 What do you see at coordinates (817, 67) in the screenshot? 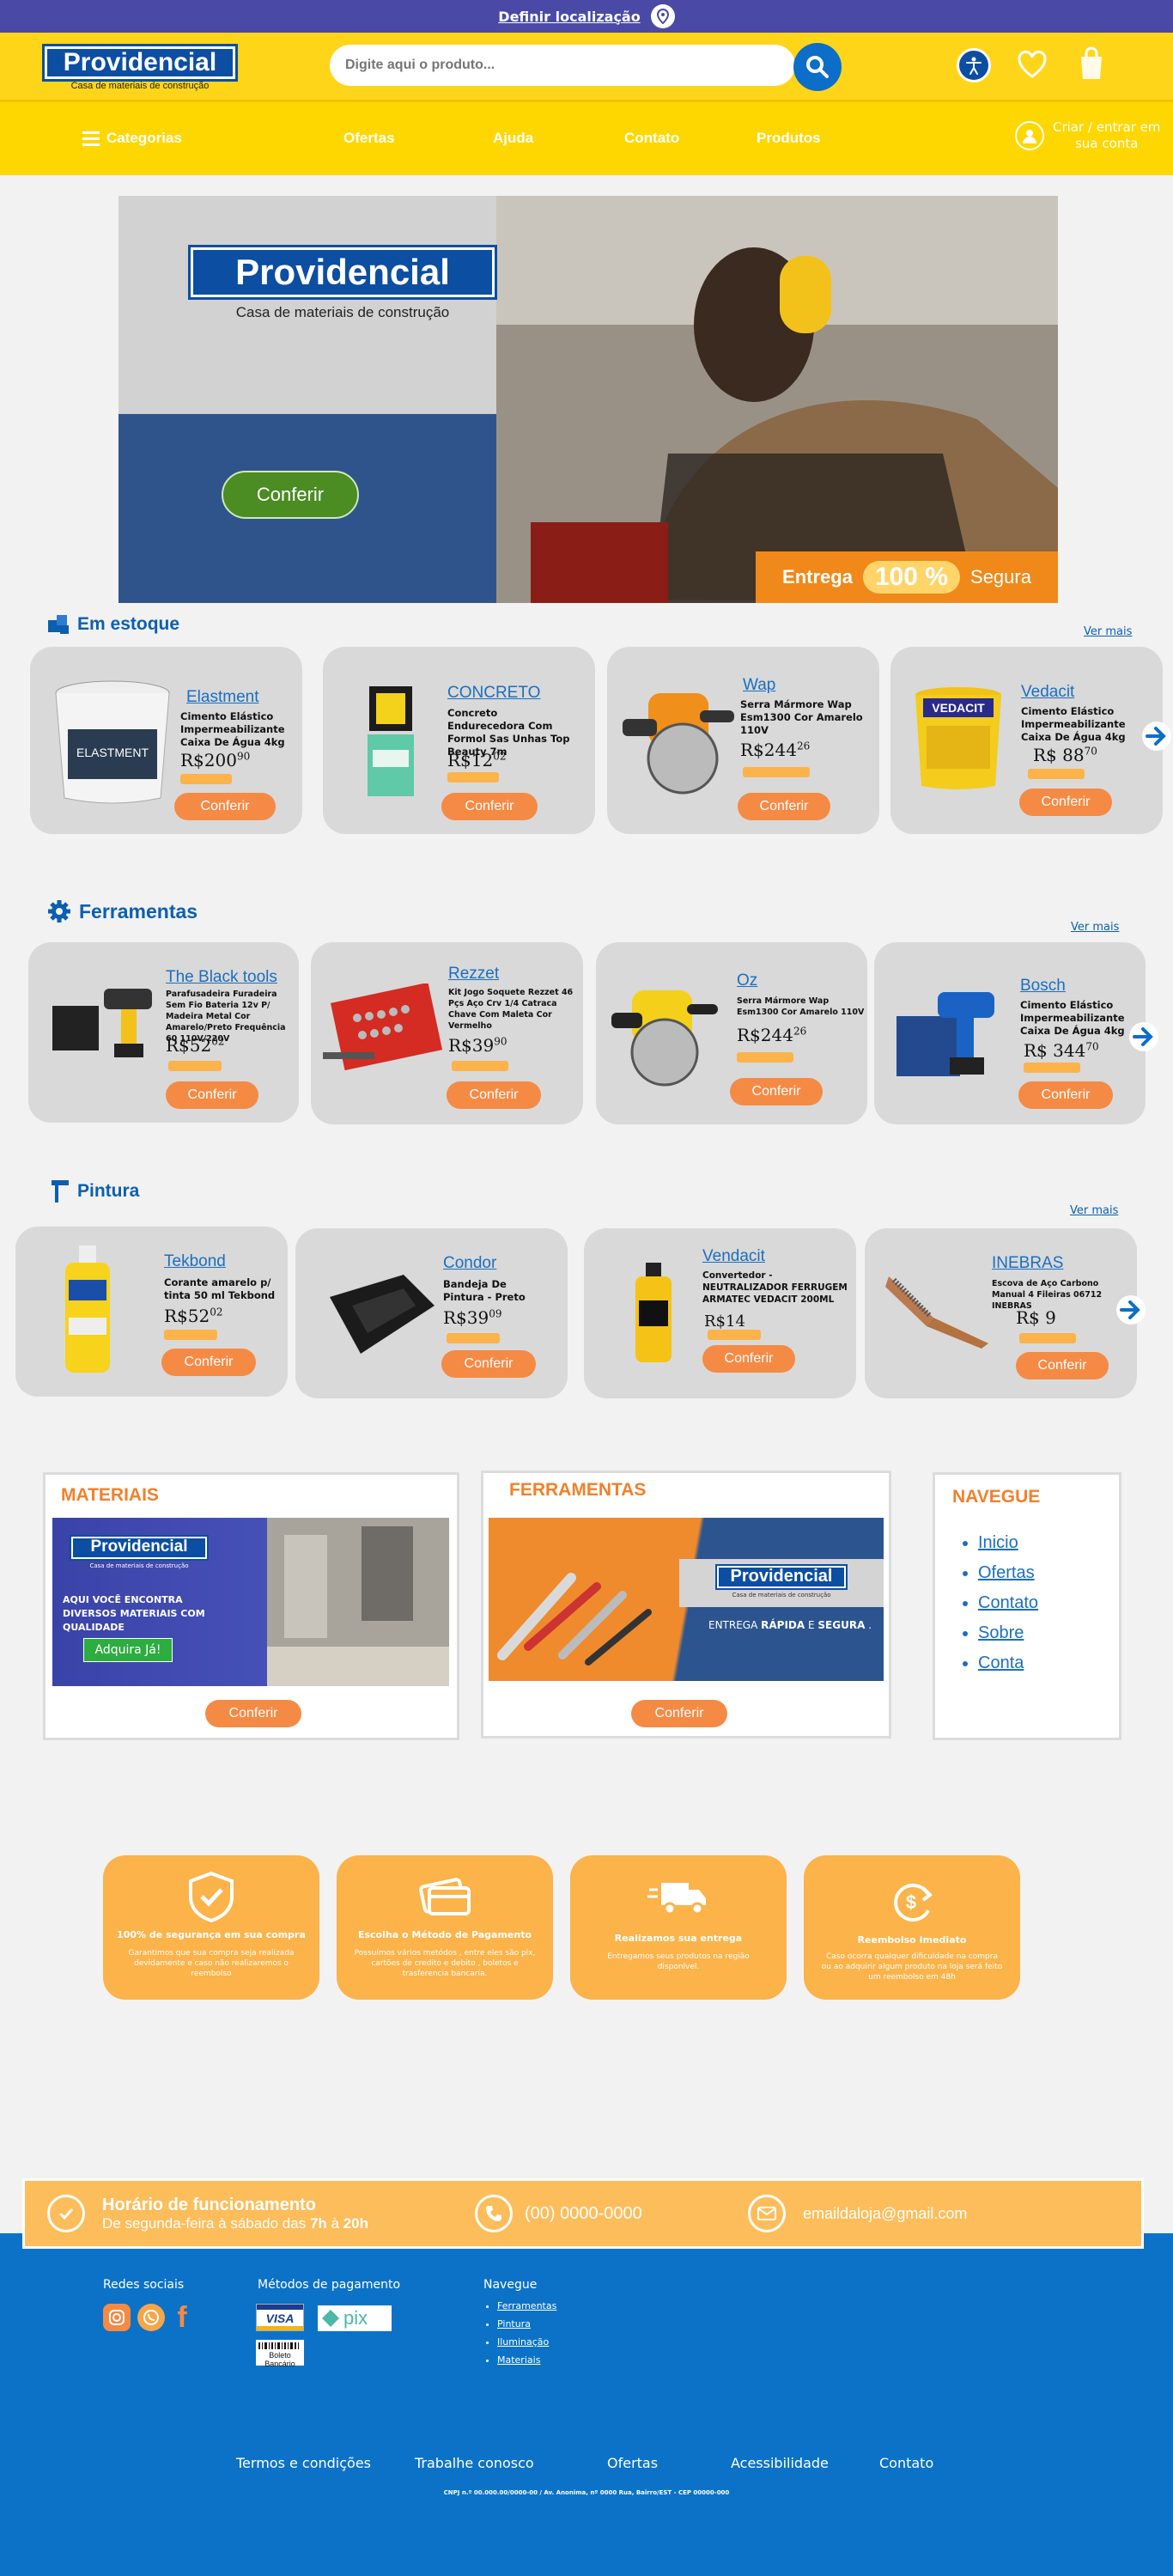
I see `search-button` at bounding box center [817, 67].